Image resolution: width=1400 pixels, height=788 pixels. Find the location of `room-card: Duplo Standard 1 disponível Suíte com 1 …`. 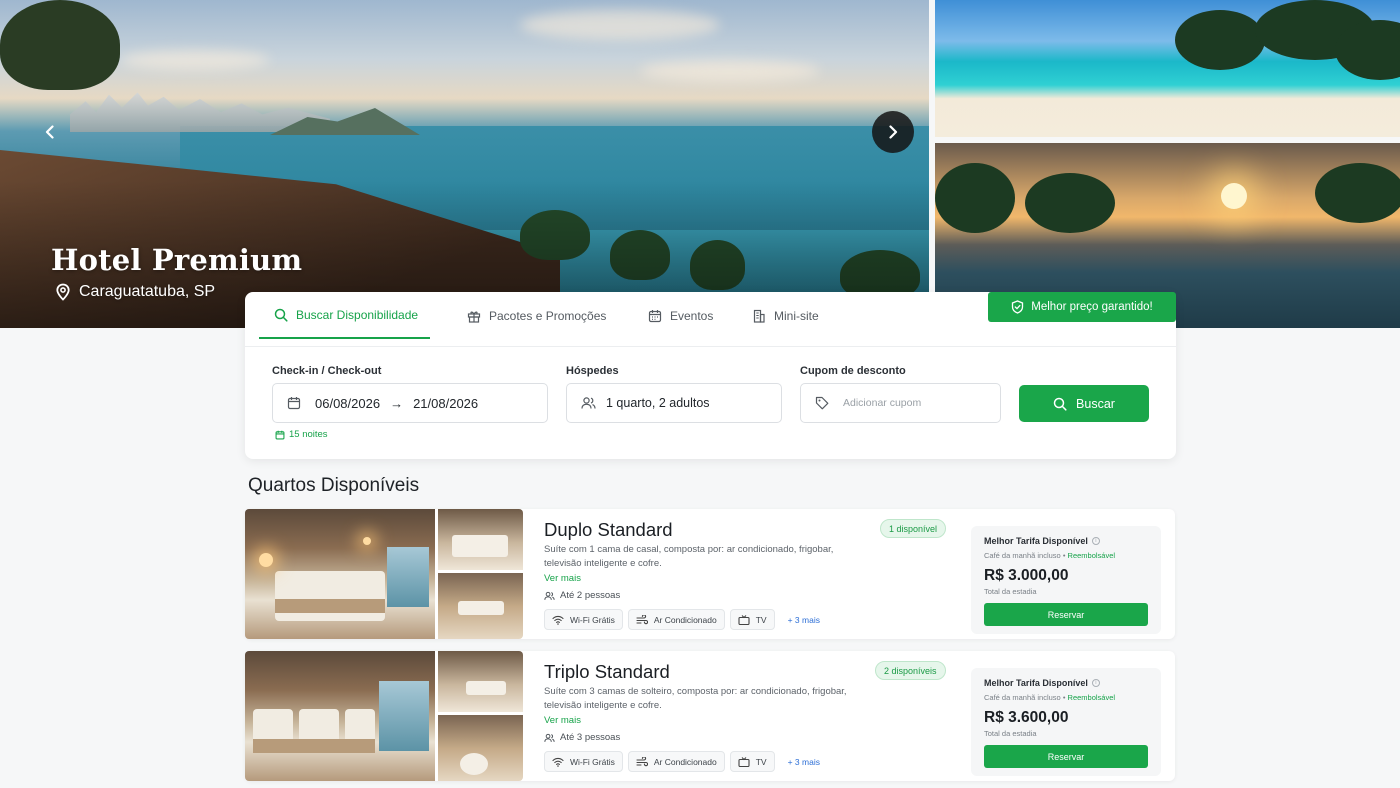

room-card: Duplo Standard 1 disponível Suíte com 1 … is located at coordinates (710, 574).